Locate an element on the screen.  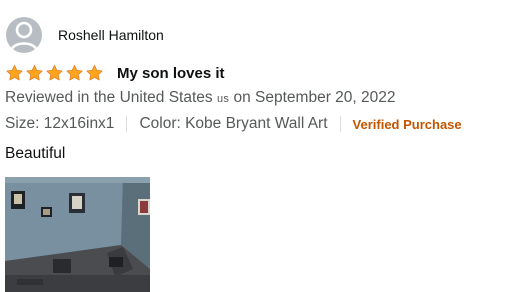
review-title: My son loves it is located at coordinates (171, 73).